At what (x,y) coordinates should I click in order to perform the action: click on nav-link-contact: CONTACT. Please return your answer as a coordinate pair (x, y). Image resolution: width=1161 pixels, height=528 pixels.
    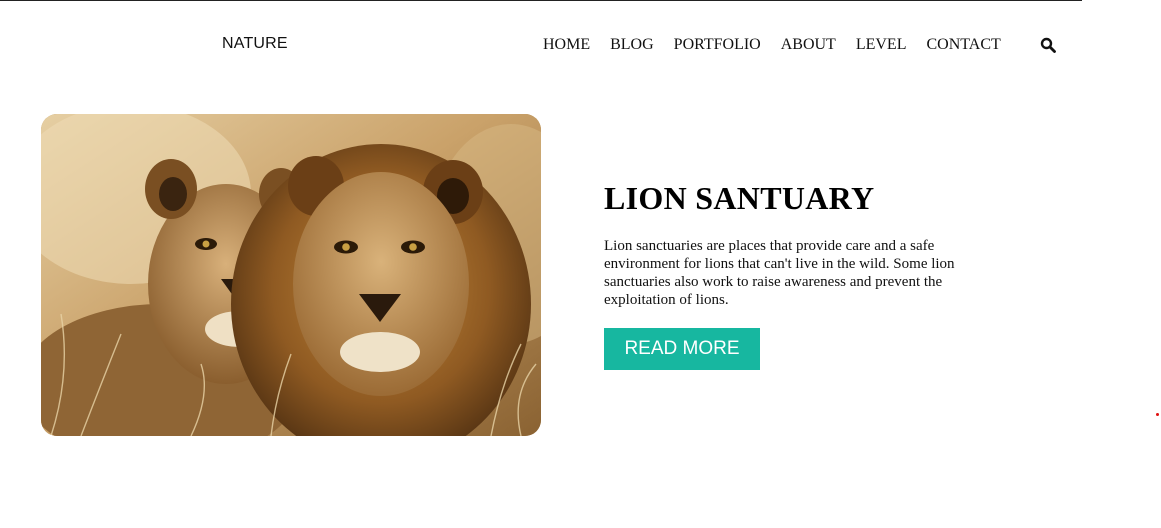
    Looking at the image, I should click on (963, 45).